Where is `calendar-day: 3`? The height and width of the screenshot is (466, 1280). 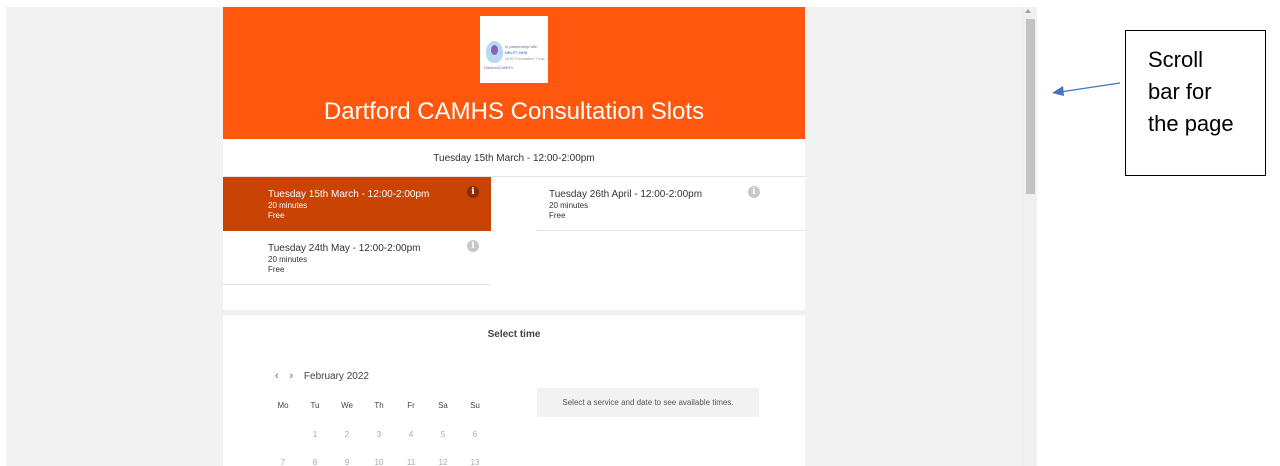
calendar-day: 3 is located at coordinates (379, 434).